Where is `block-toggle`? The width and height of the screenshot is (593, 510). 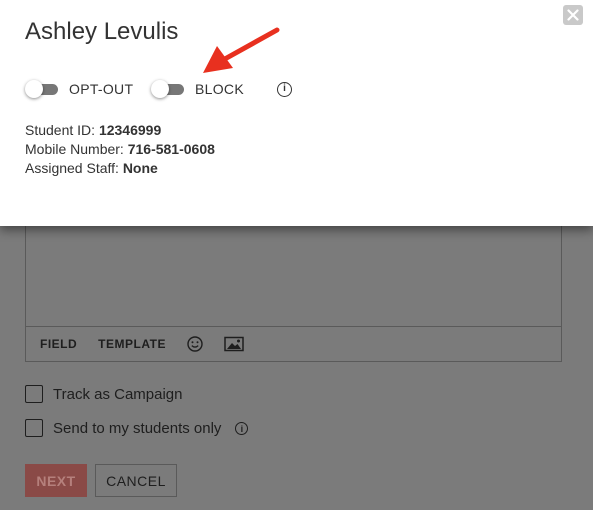 block-toggle is located at coordinates (167, 89).